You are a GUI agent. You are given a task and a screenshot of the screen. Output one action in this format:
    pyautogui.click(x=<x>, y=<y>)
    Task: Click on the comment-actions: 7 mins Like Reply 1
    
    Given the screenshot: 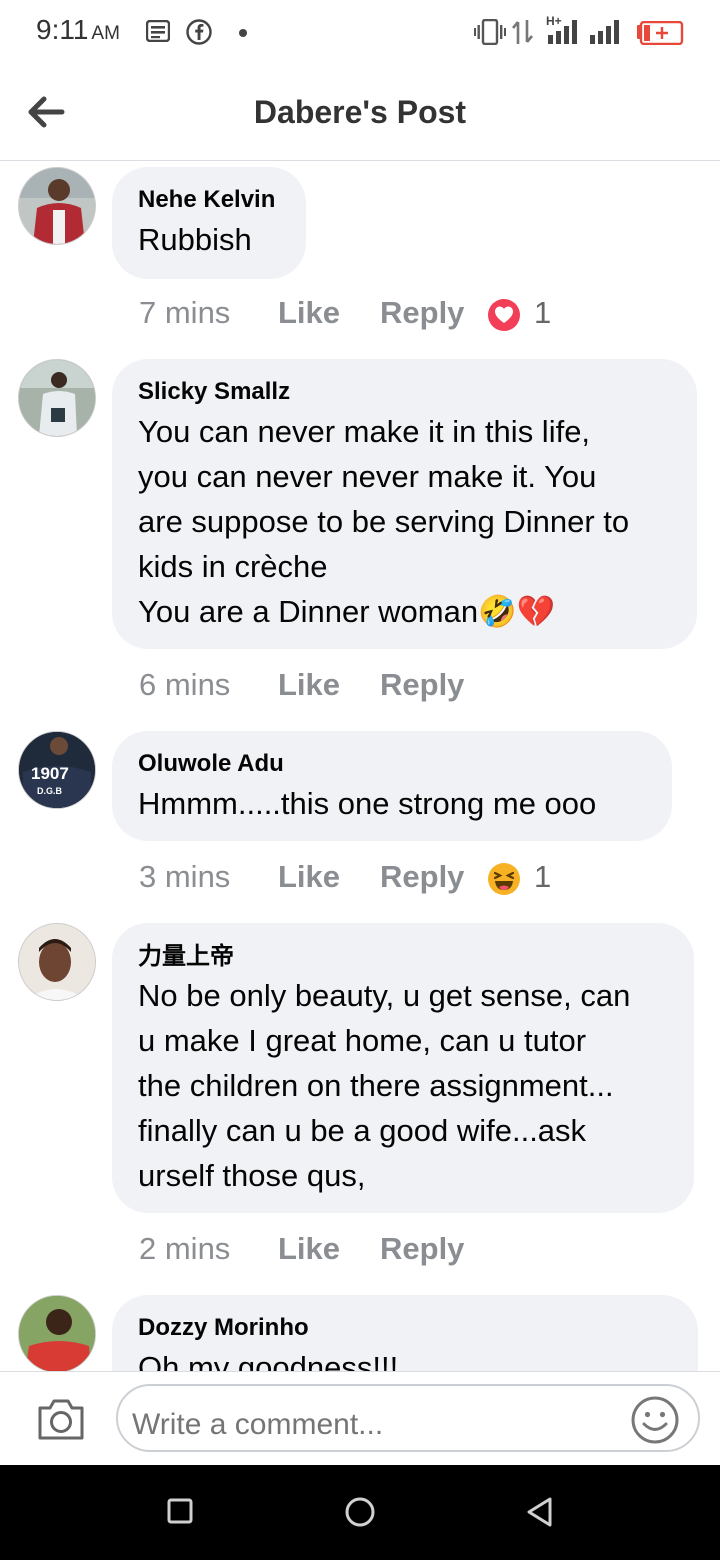 What is the action you would take?
    pyautogui.click(x=364, y=315)
    